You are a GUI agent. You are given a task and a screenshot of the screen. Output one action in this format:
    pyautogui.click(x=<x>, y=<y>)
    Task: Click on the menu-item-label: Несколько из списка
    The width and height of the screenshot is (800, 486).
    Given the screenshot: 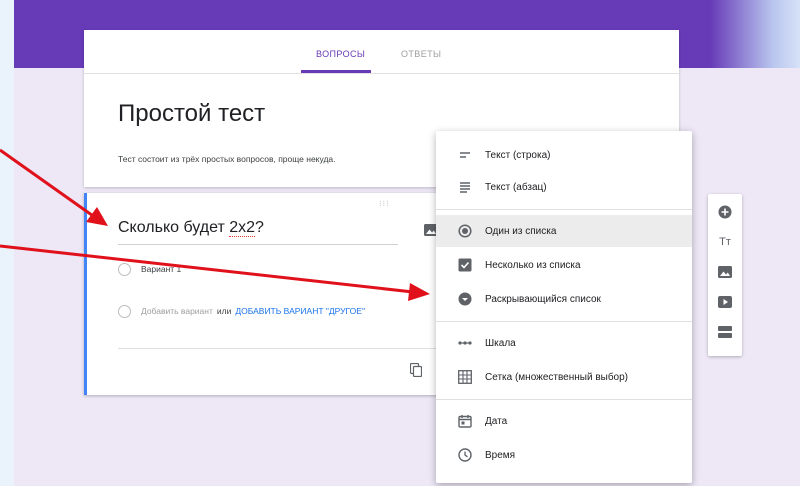 What is the action you would take?
    pyautogui.click(x=533, y=265)
    